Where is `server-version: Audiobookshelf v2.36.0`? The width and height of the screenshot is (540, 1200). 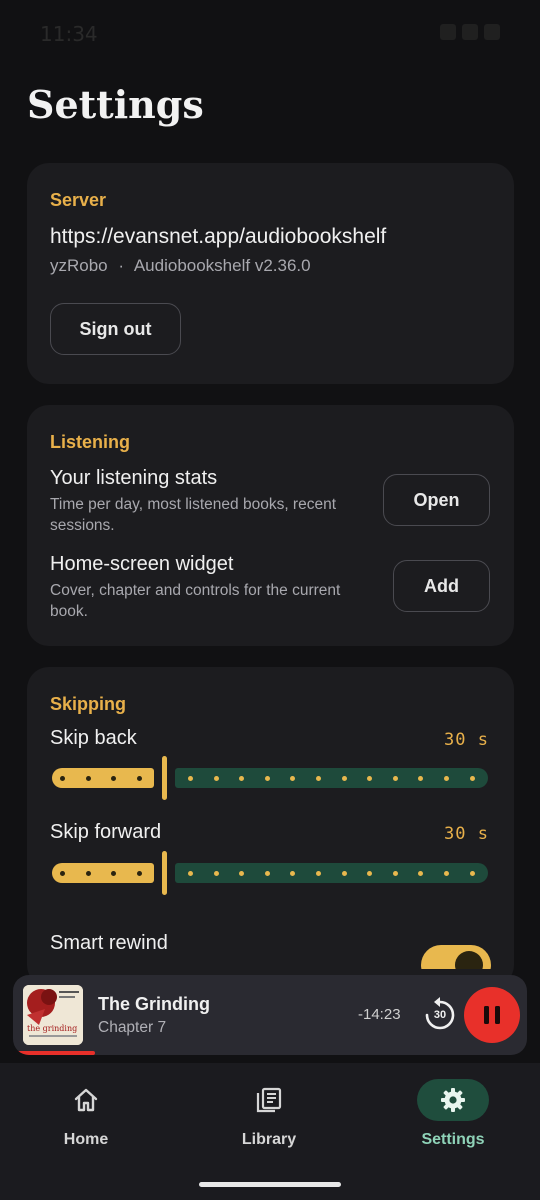
server-version: Audiobookshelf v2.36.0 is located at coordinates (222, 265).